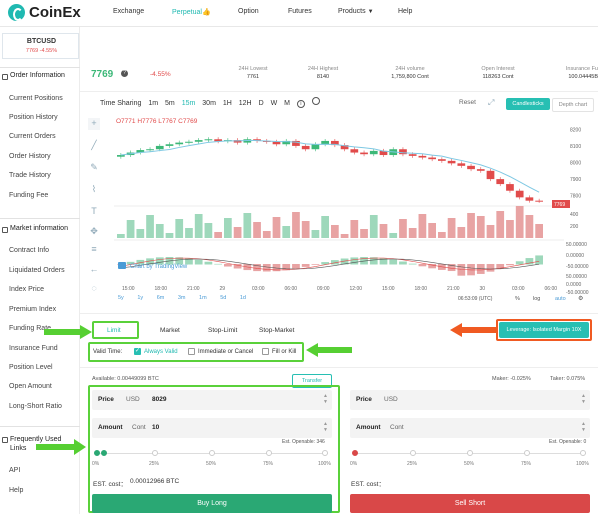 The width and height of the screenshot is (598, 514). Describe the element at coordinates (212, 428) in the screenshot. I see `long-amount-field: Amount Cont 10 ▲ ▼` at that location.